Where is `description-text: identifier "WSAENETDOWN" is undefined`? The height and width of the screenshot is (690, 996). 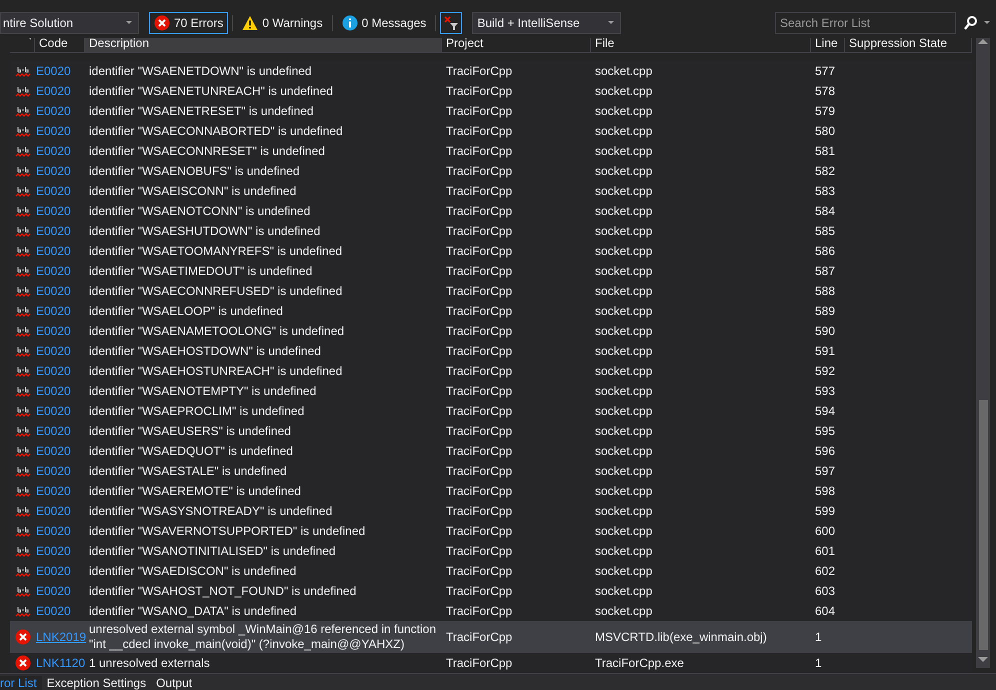 description-text: identifier "WSAENETDOWN" is undefined is located at coordinates (200, 71).